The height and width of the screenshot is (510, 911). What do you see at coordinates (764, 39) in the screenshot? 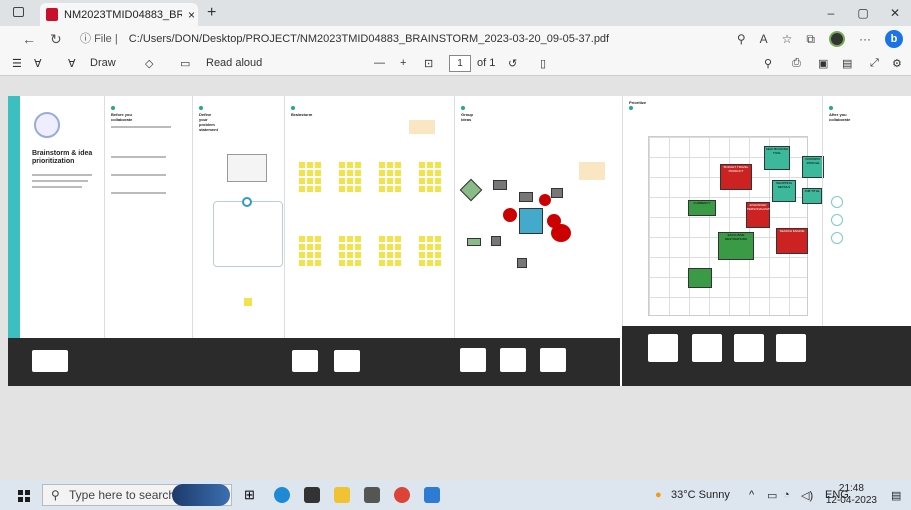
I see `read-mode-icon: A` at bounding box center [764, 39].